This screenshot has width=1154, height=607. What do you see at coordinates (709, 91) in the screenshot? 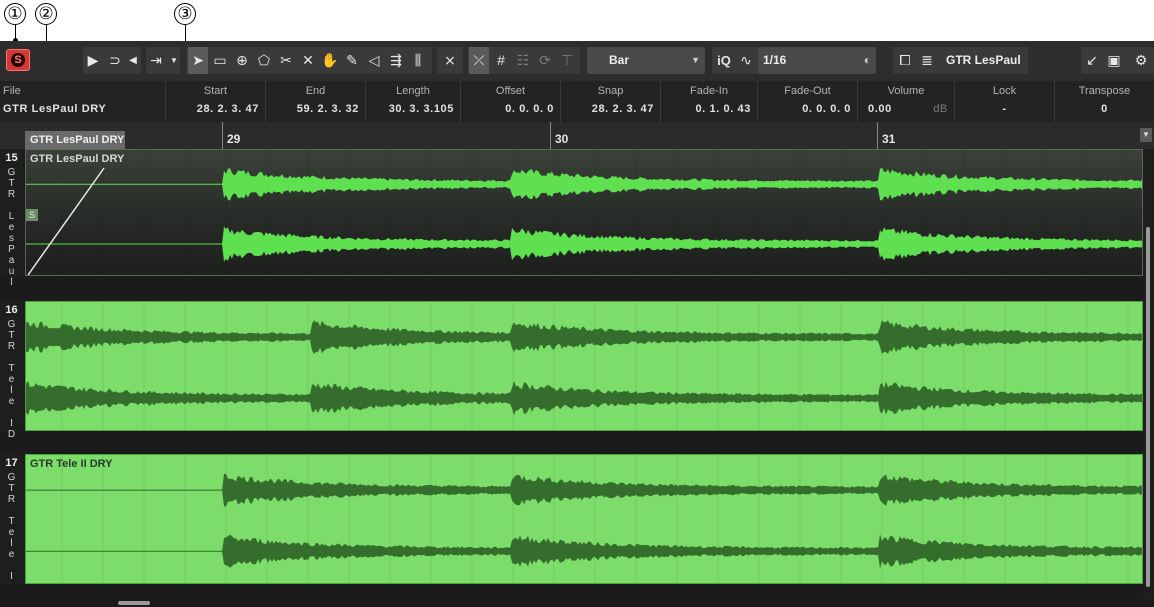
I see `info-fade-in-label: Fade-In` at bounding box center [709, 91].